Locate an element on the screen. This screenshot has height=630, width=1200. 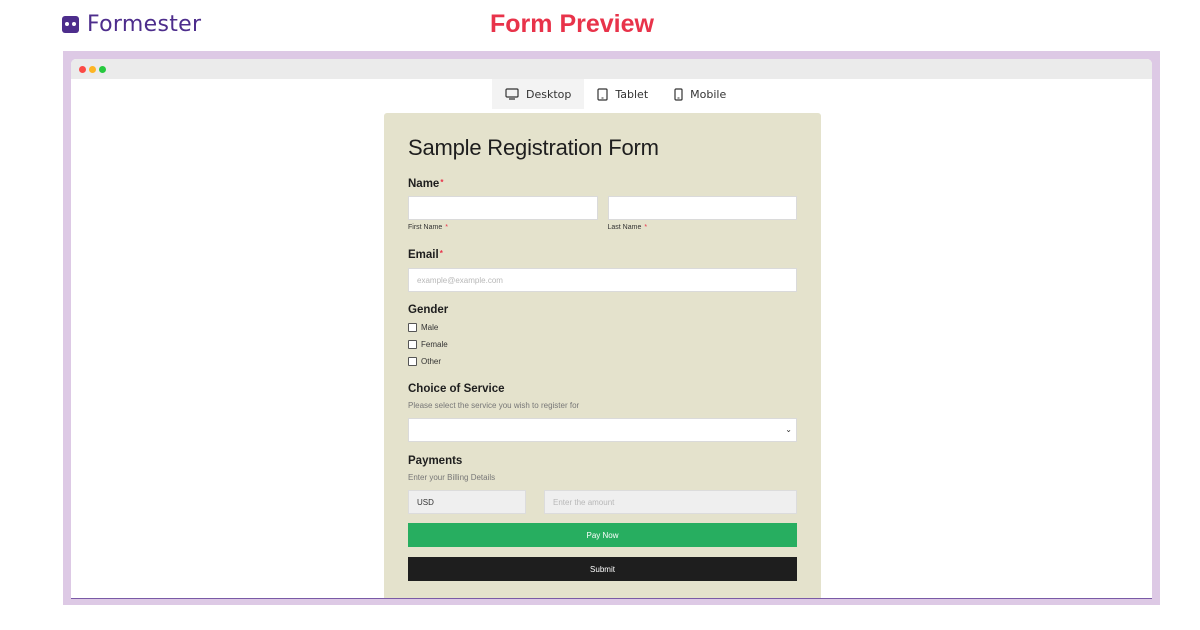
tab-desktop: Desktop is located at coordinates (538, 94).